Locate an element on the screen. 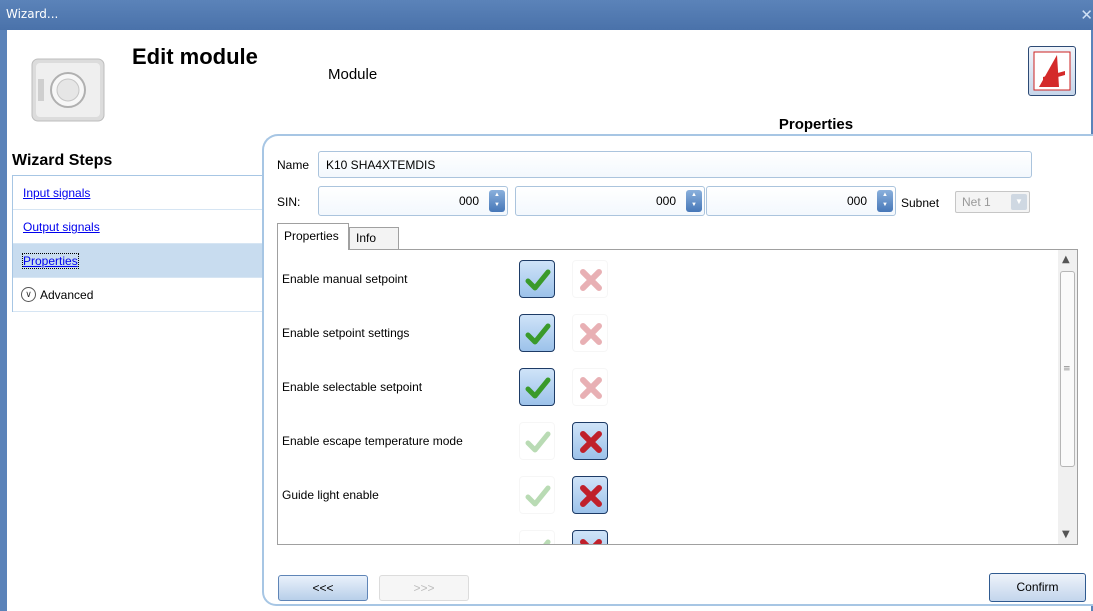 The width and height of the screenshot is (1093, 611). property-row: Guide light enable is located at coordinates (668, 493).